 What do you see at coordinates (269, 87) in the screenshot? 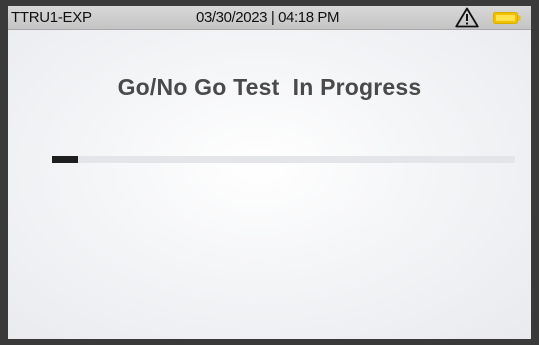
I see `page-title: Go/No Go Test In Progress` at bounding box center [269, 87].